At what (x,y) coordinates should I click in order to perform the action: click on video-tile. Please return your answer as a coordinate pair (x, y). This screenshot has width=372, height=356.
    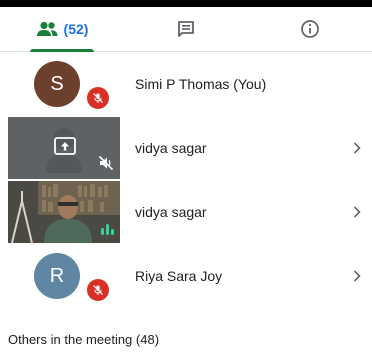
    Looking at the image, I should click on (64, 212).